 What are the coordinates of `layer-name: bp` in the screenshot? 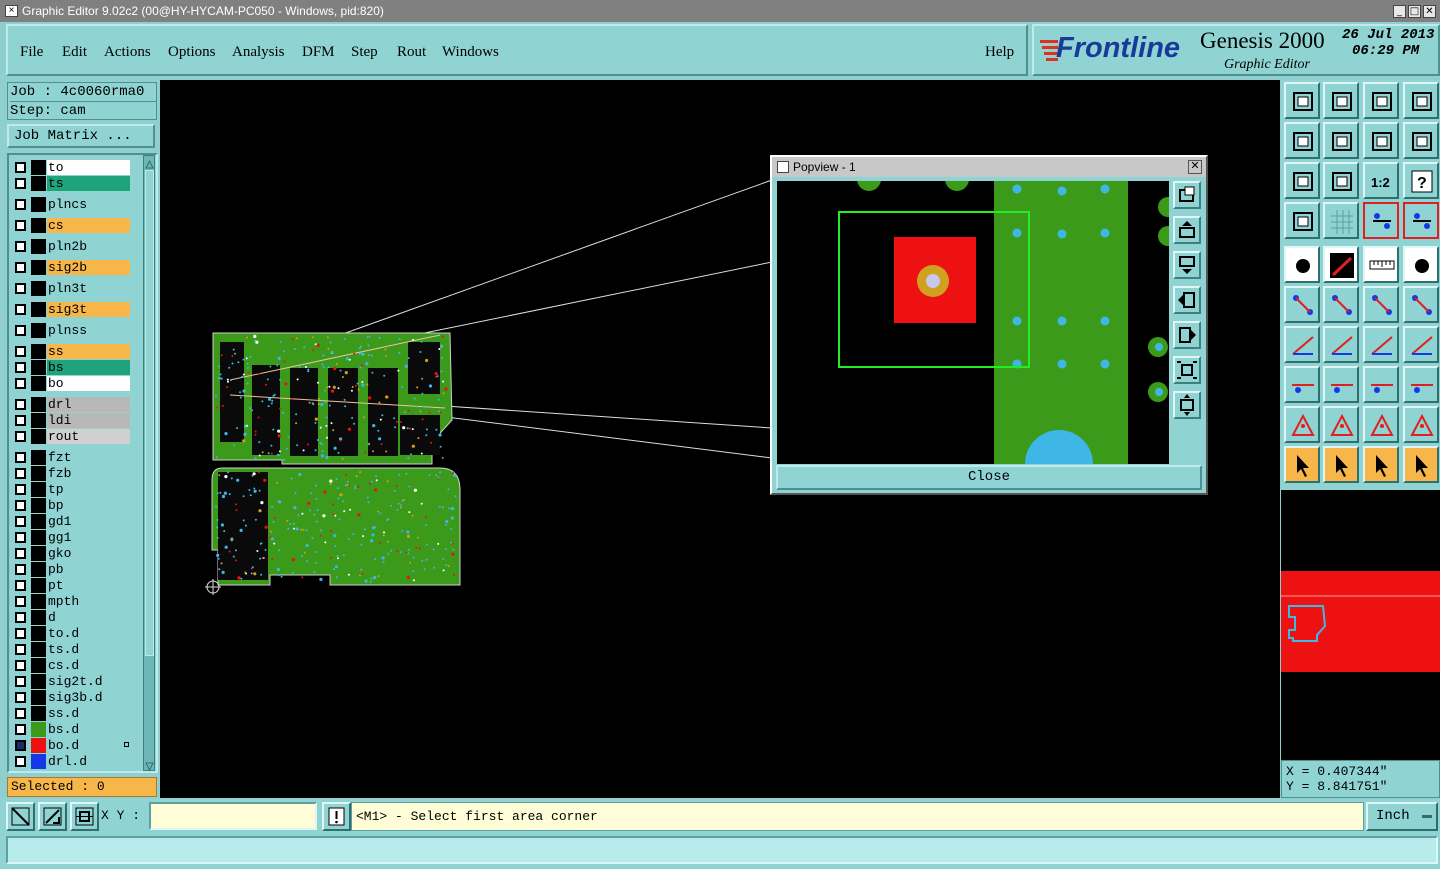 It's located at (88, 505).